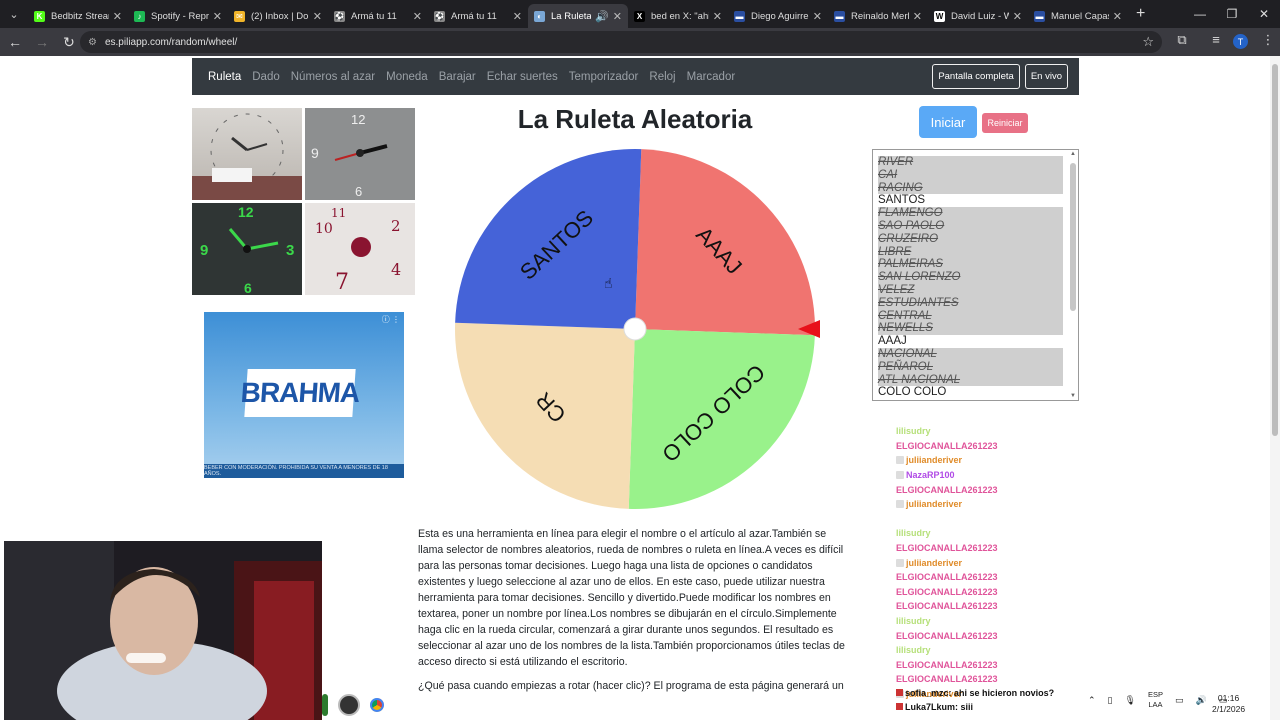  What do you see at coordinates (970, 265) in the screenshot?
I see `option-line: PALMEIRAS` at bounding box center [970, 265].